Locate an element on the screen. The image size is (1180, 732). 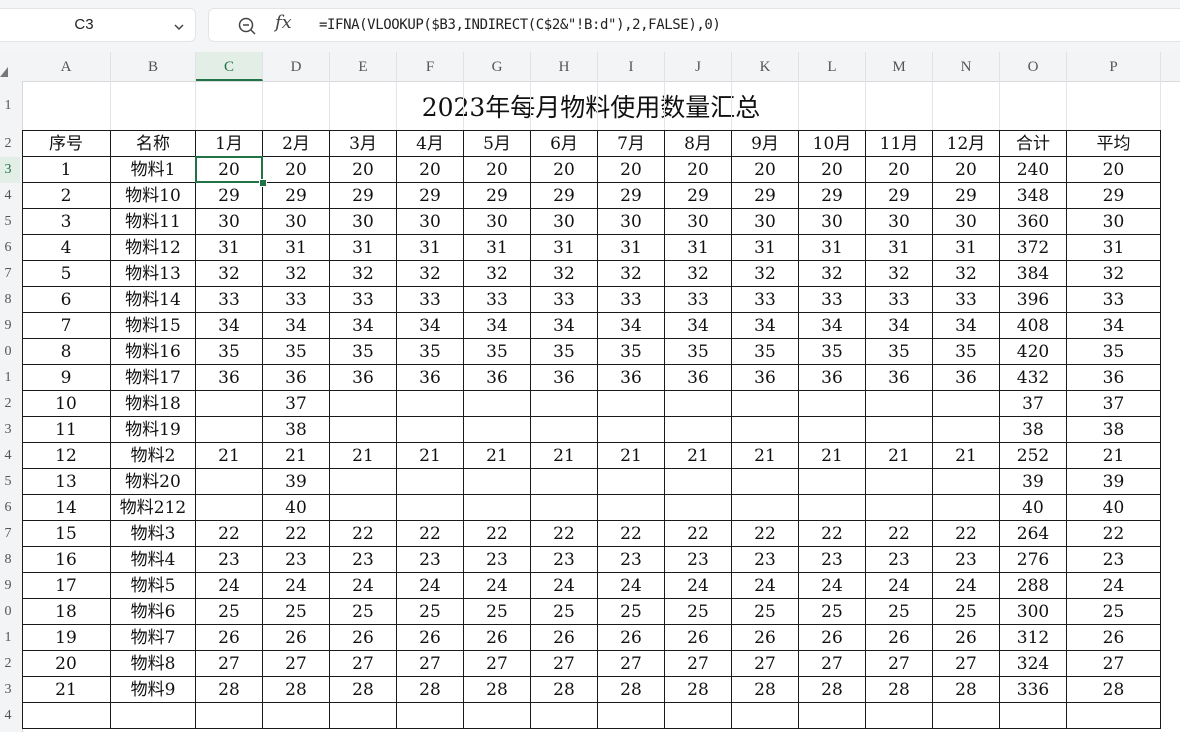
column-header-j: J is located at coordinates (698, 66).